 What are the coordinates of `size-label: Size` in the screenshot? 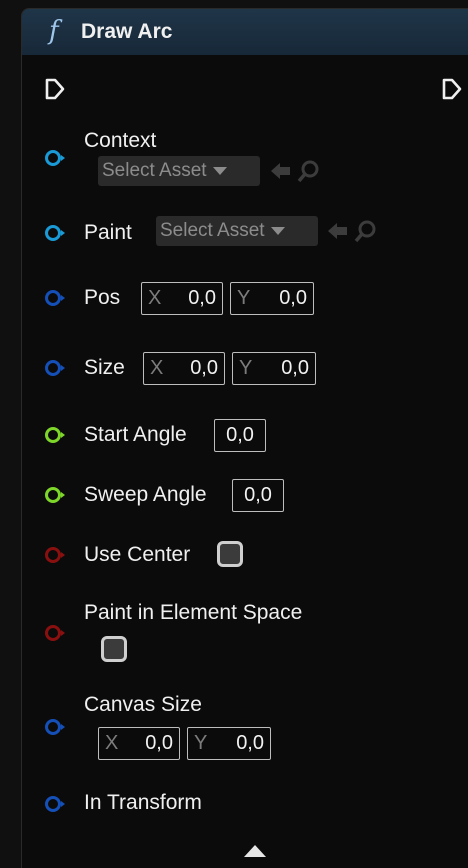 It's located at (104, 367).